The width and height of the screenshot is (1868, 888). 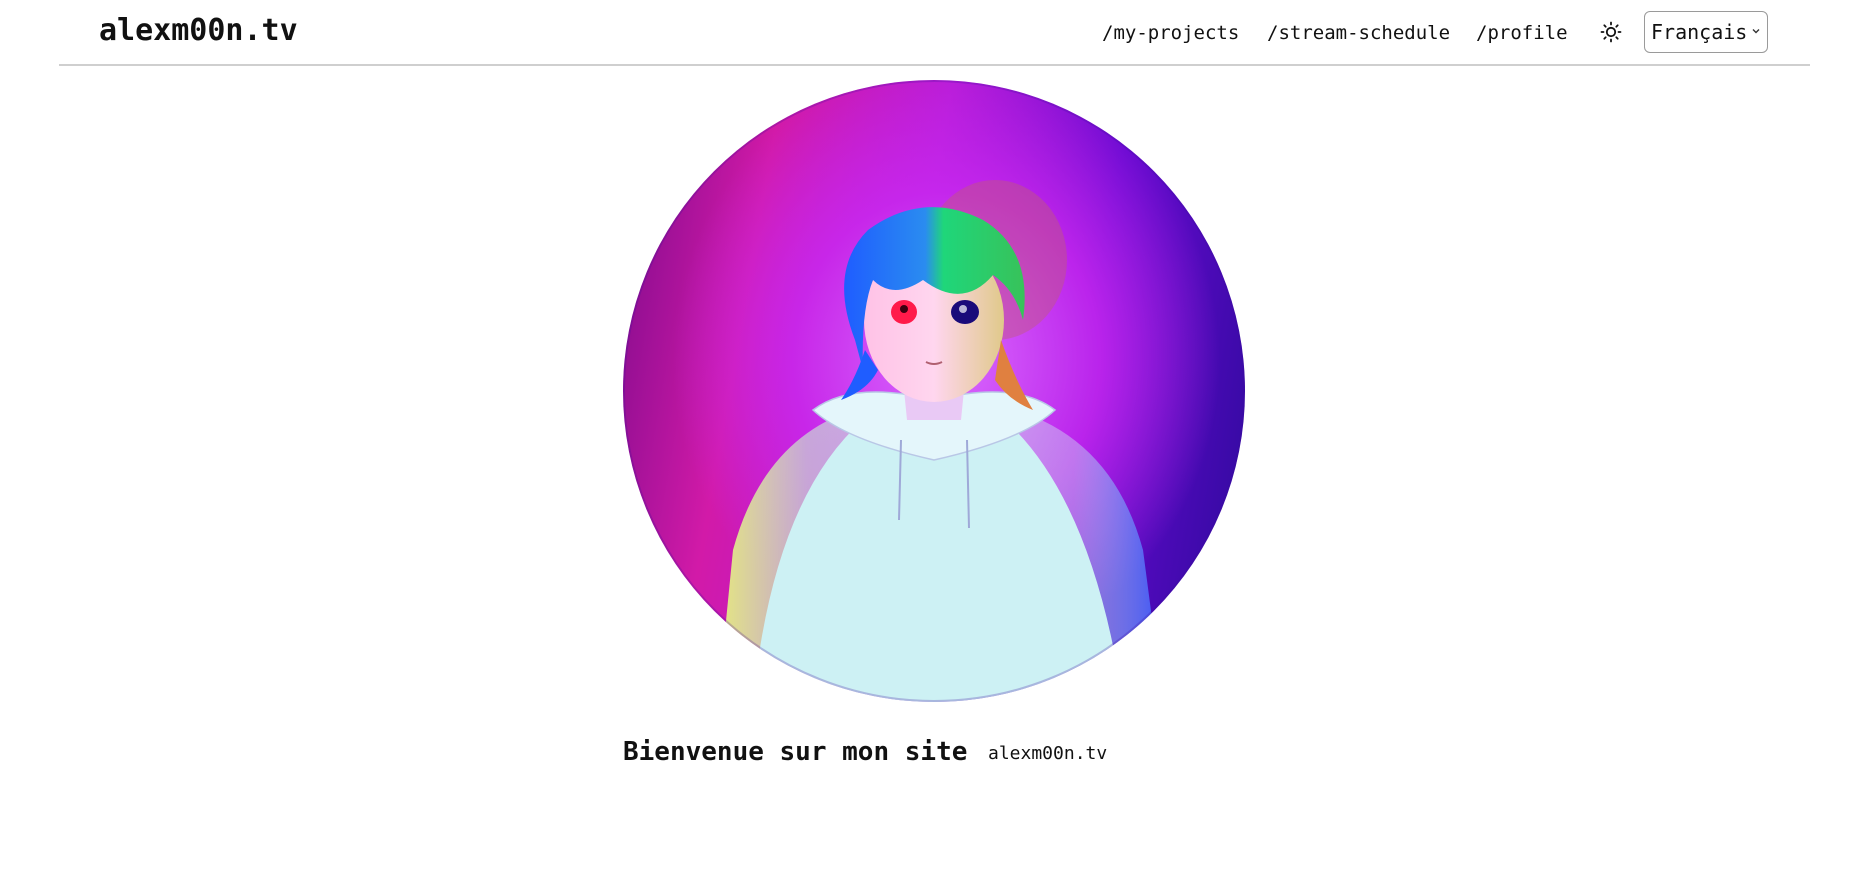 What do you see at coordinates (1170, 33) in the screenshot?
I see `nav-link-my-projects: /my-projects` at bounding box center [1170, 33].